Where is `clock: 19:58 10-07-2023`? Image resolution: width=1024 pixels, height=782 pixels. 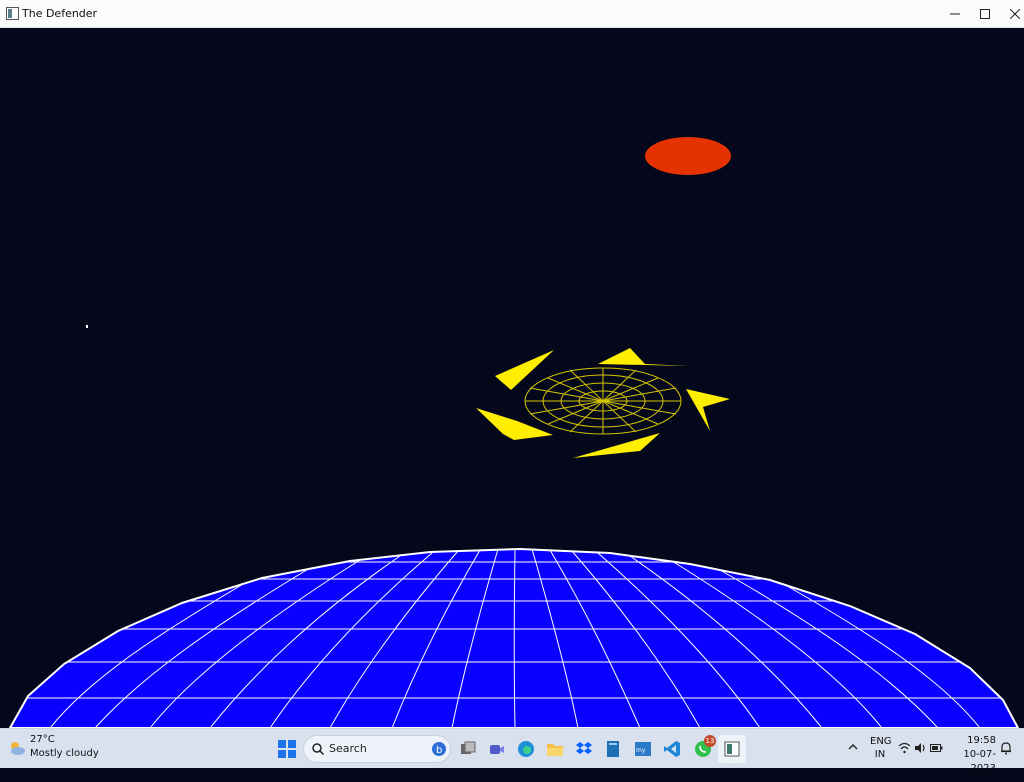
clock: 19:58 10-07-2023 is located at coordinates (973, 754).